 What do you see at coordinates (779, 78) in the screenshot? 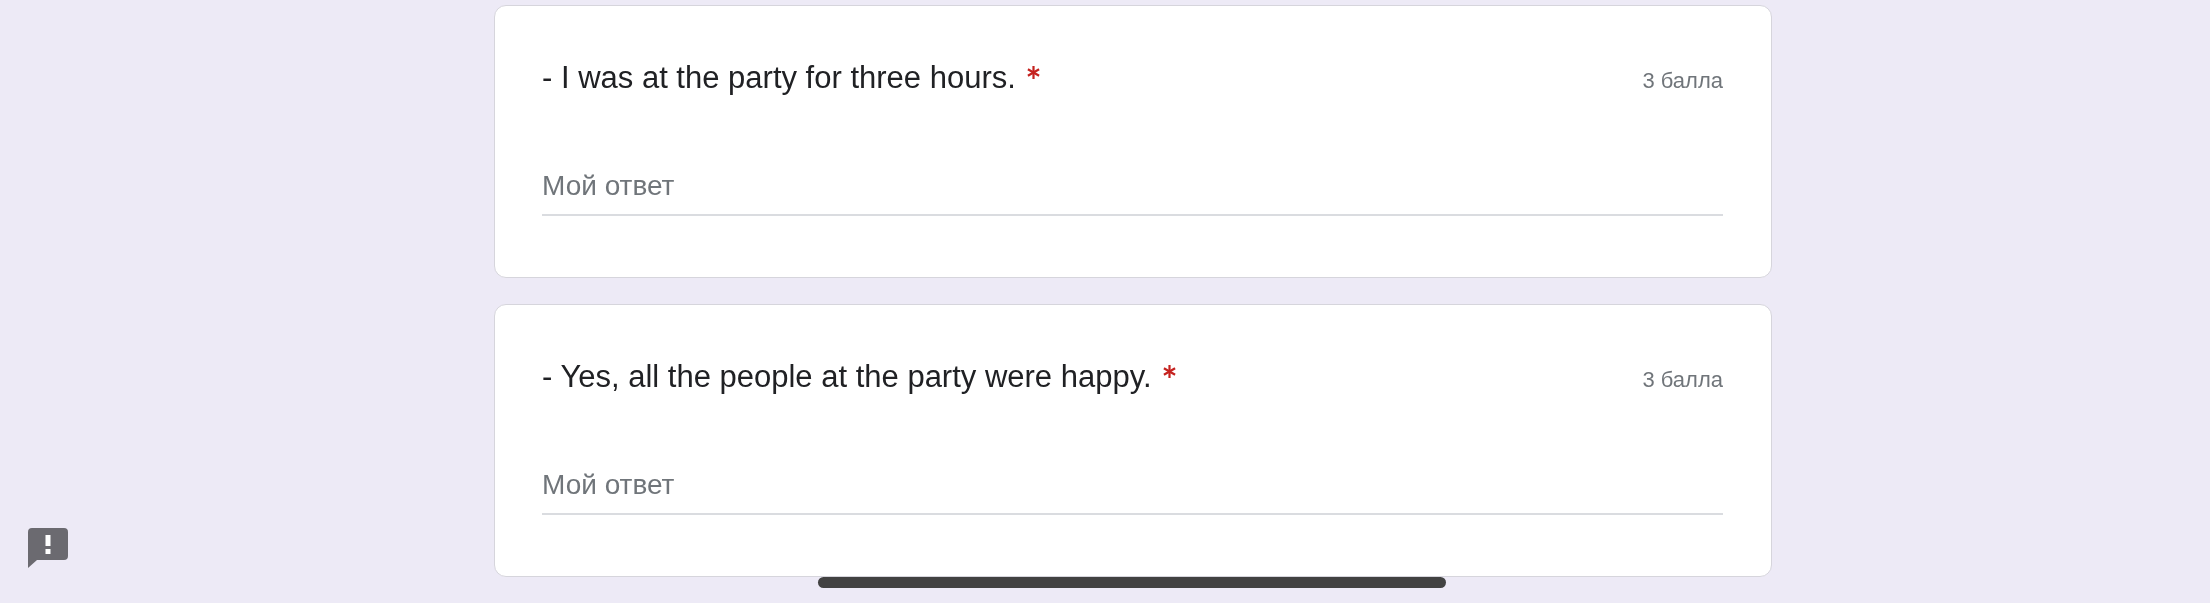
I see `question-title: - I was at the party for three hours.` at bounding box center [779, 78].